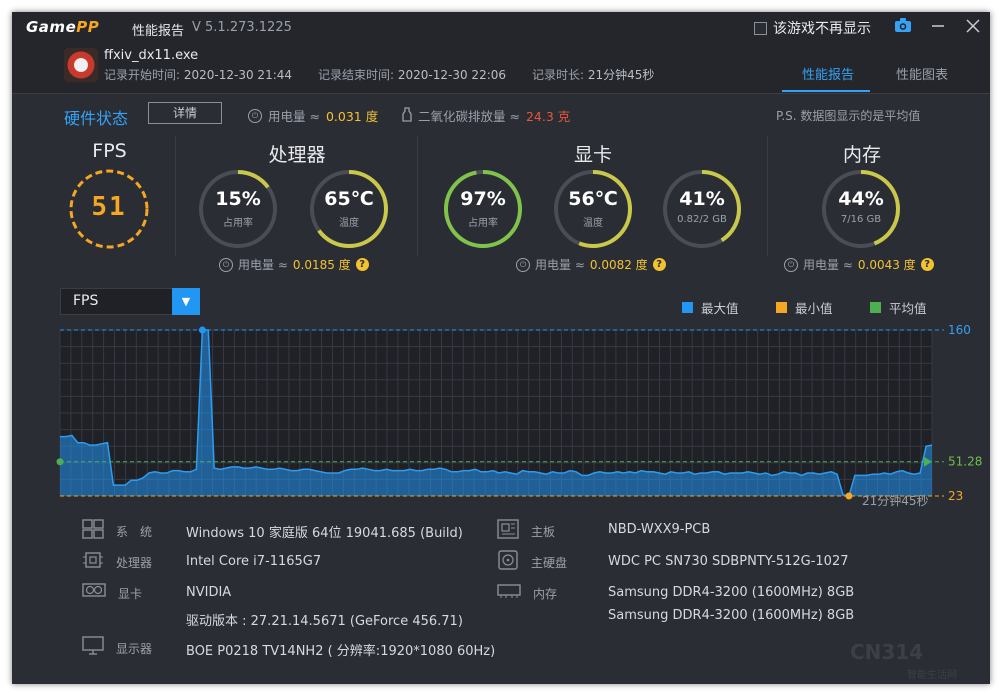  Describe the element at coordinates (592, 155) in the screenshot. I see `gpu-title: 显卡` at that location.